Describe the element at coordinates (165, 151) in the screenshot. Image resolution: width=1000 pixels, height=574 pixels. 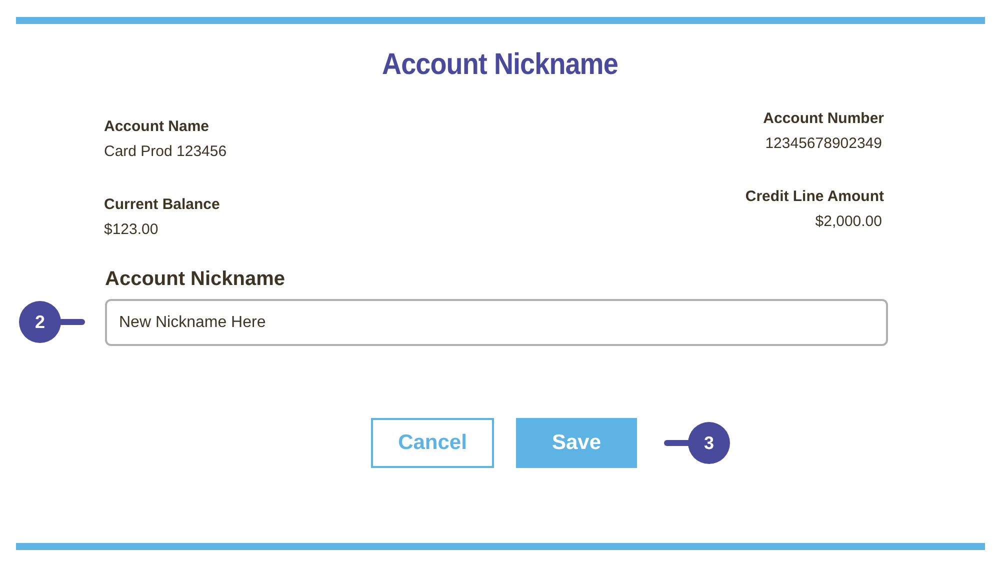
I see `field-value: Card Prod 123456` at that location.